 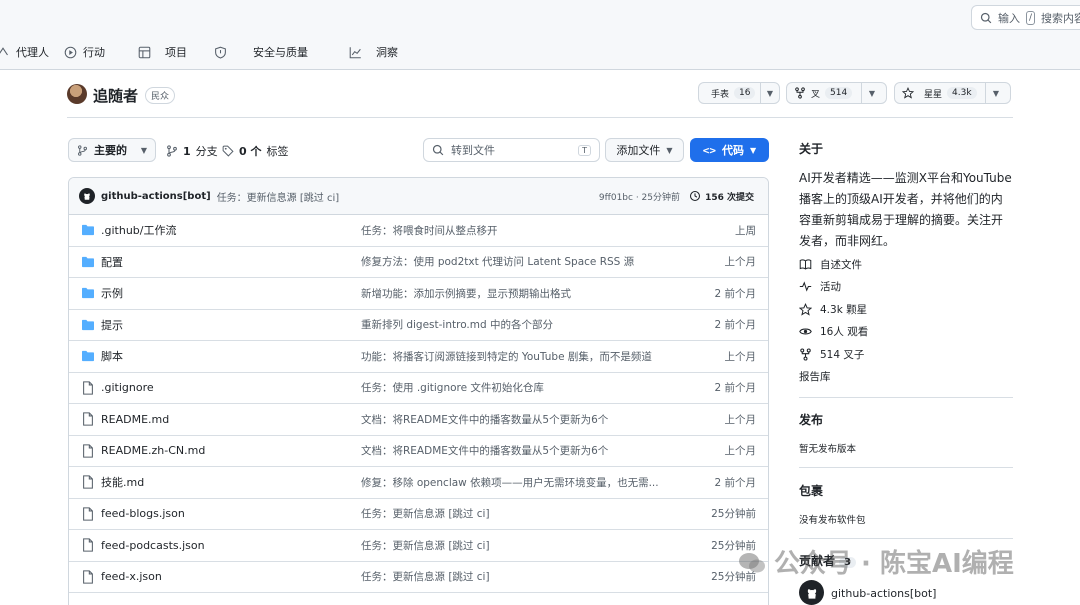 I want to click on fork-button: 叉 514 ▼, so click(x=836, y=93).